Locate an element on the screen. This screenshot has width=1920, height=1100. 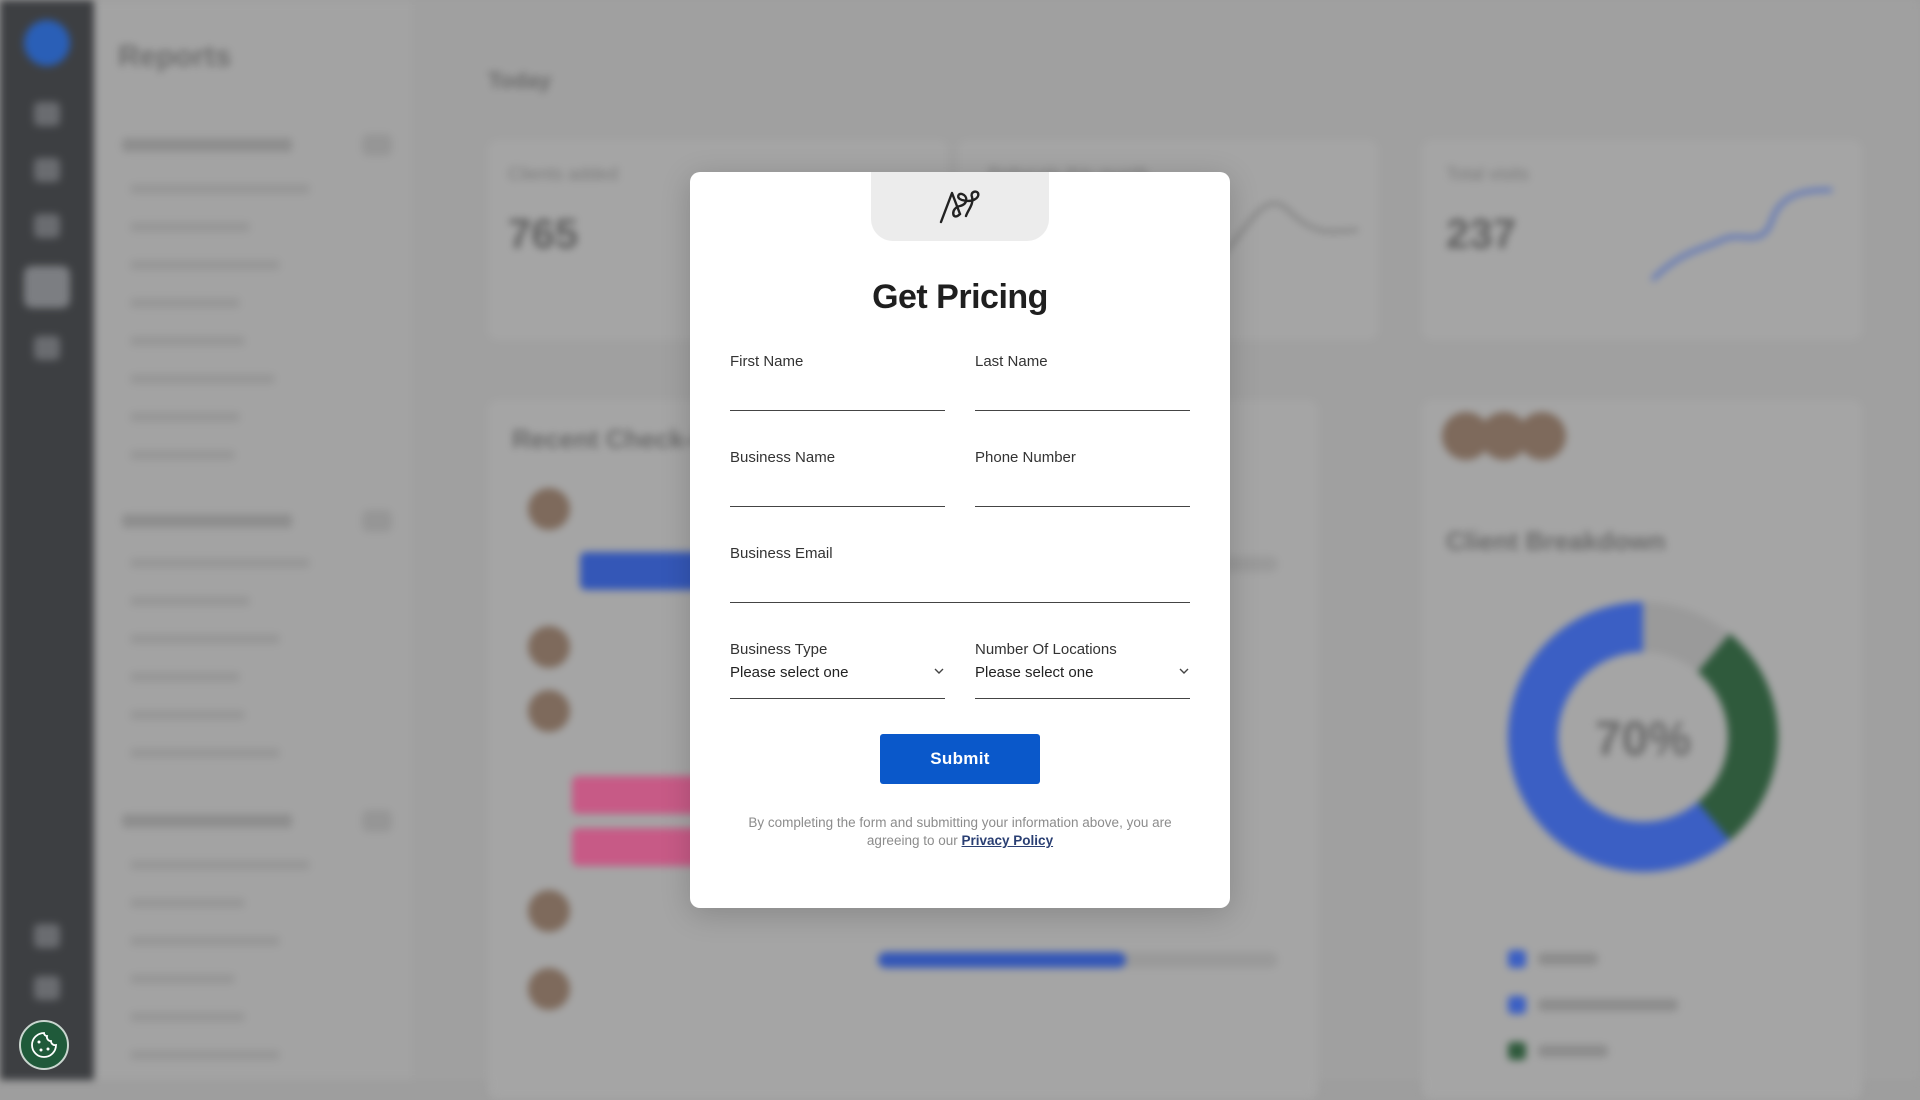
business-type-label: Business Type is located at coordinates (779, 649).